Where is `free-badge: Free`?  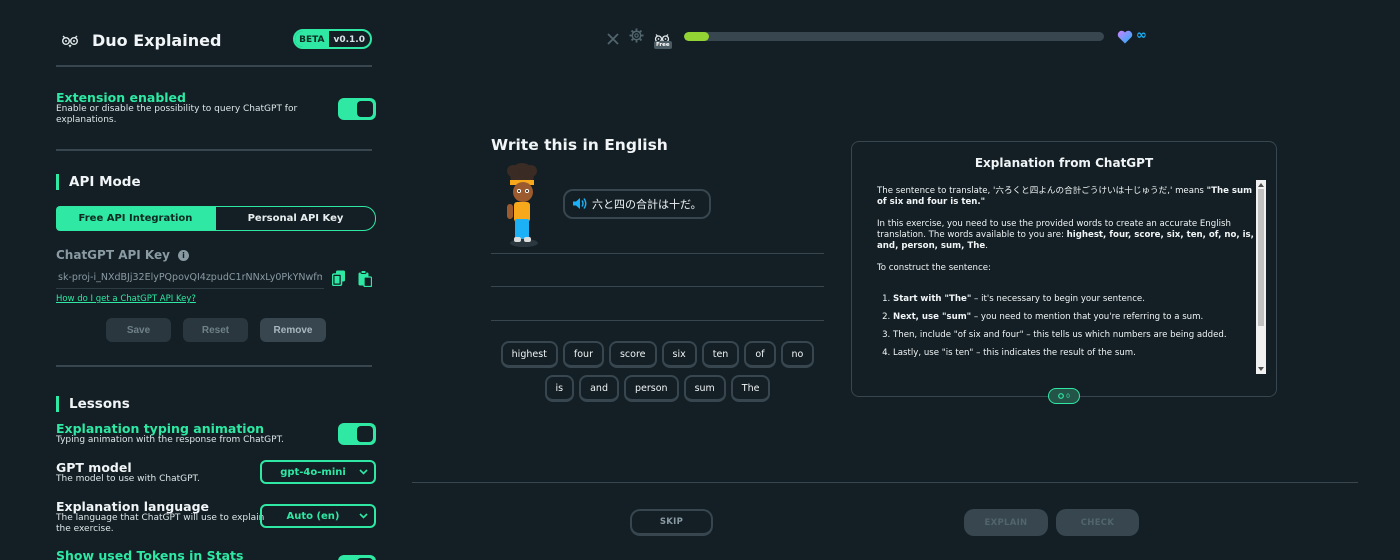 free-badge: Free is located at coordinates (663, 45).